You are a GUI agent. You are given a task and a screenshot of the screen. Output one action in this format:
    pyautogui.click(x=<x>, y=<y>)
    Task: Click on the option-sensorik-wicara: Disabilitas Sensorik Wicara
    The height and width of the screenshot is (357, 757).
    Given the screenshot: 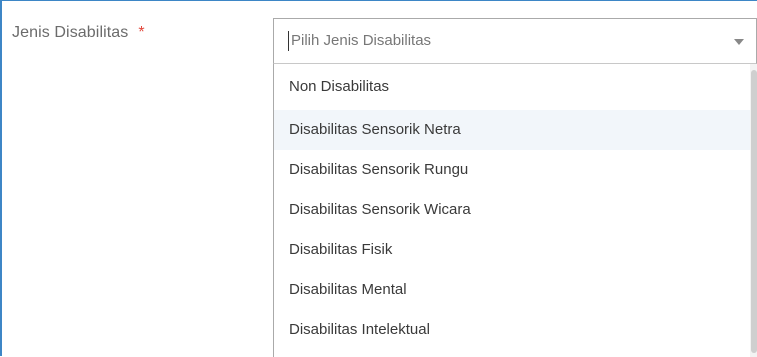 What is the action you would take?
    pyautogui.click(x=515, y=210)
    